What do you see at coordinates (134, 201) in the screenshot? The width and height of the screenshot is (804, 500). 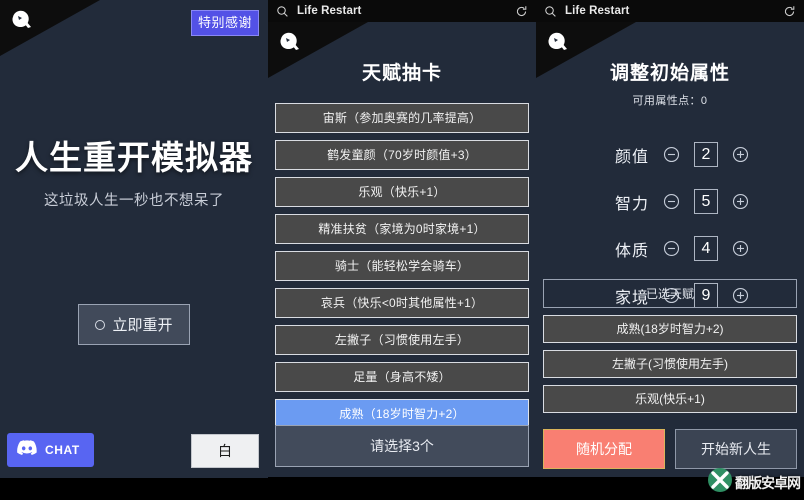 I see `page-subtitle: 这垃圾人生一秒也不想呆了` at bounding box center [134, 201].